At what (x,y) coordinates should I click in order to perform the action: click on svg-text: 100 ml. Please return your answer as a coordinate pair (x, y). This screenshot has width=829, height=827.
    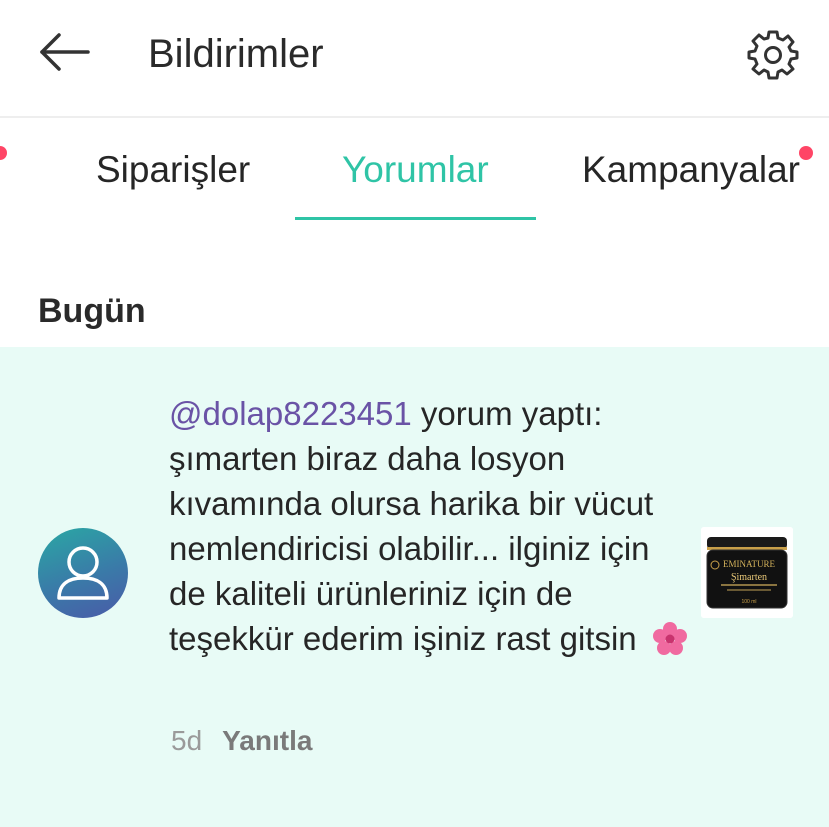
    Looking at the image, I should click on (748, 602).